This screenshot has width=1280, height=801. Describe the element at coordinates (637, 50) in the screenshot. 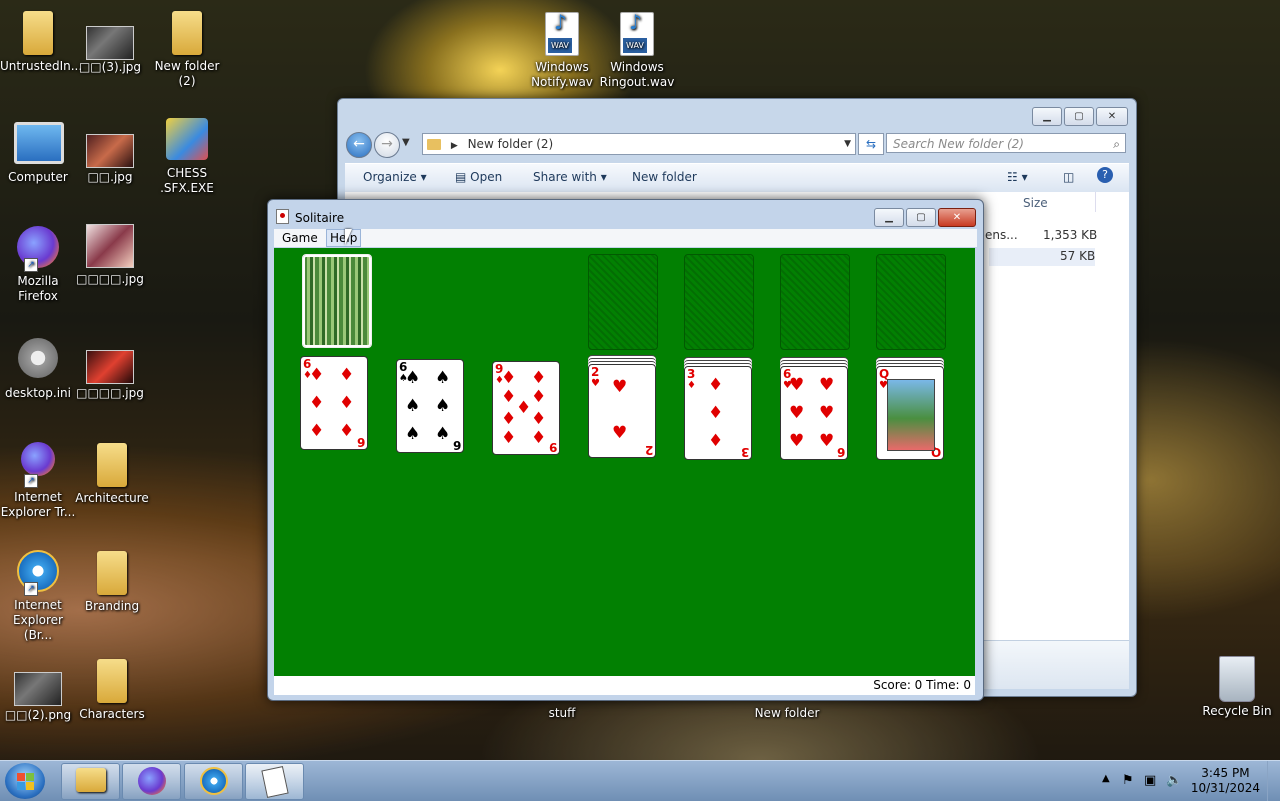

I see `desktop-icon-ringout-wav: Windows Ringout.wav` at that location.